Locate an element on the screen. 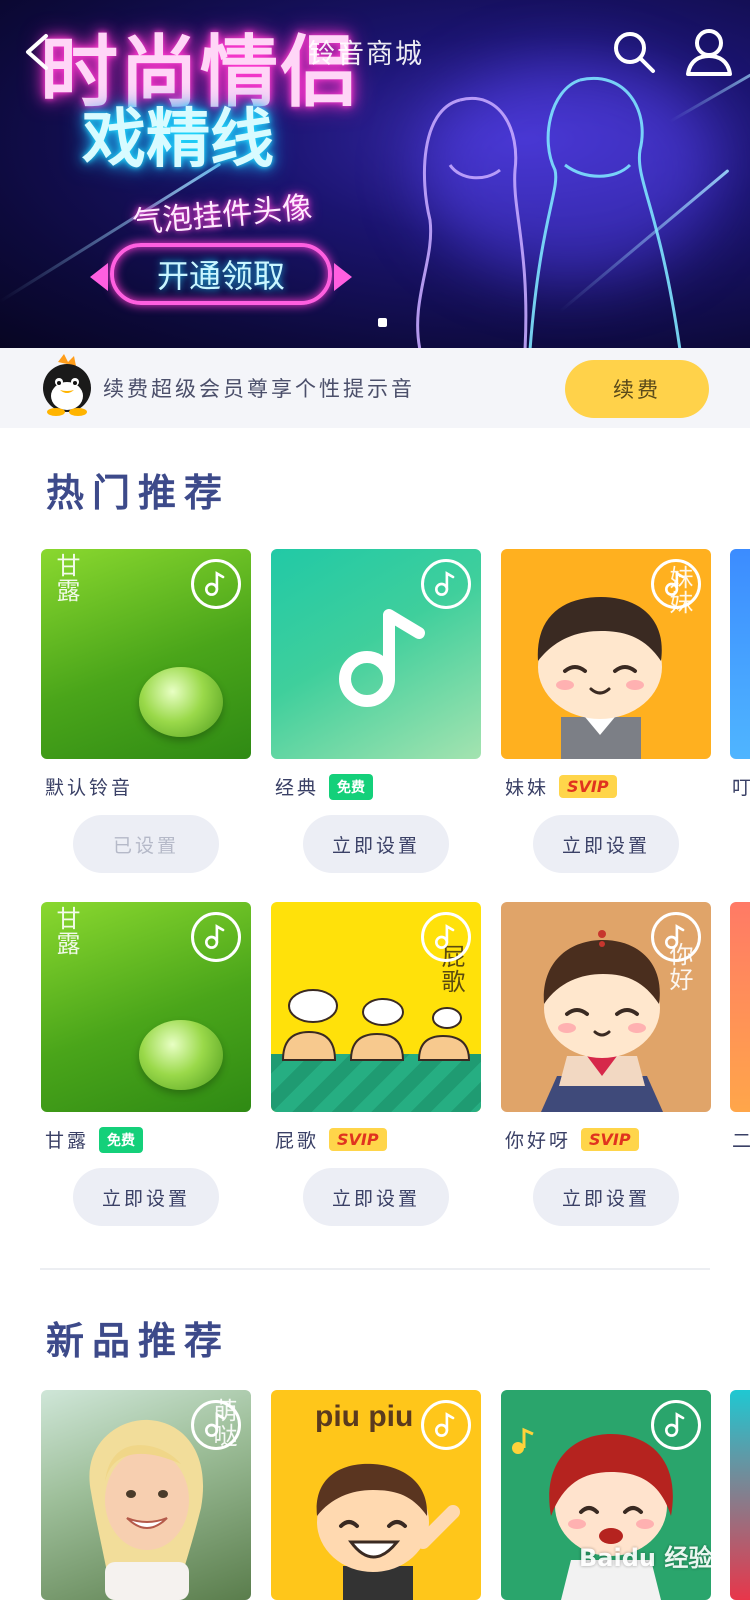 This screenshot has width=750, height=1600. left-arrow-icon is located at coordinates (99, 277).